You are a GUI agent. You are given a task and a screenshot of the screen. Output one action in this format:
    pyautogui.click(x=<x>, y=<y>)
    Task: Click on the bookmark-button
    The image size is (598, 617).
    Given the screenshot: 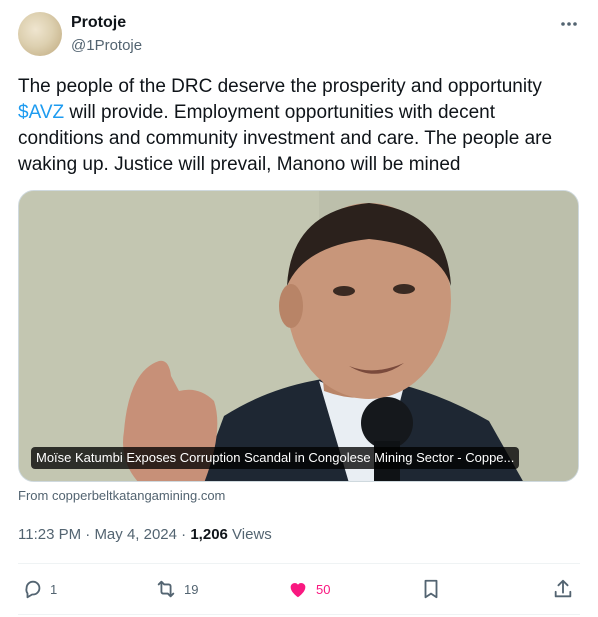 What is the action you would take?
    pyautogui.click(x=431, y=589)
    